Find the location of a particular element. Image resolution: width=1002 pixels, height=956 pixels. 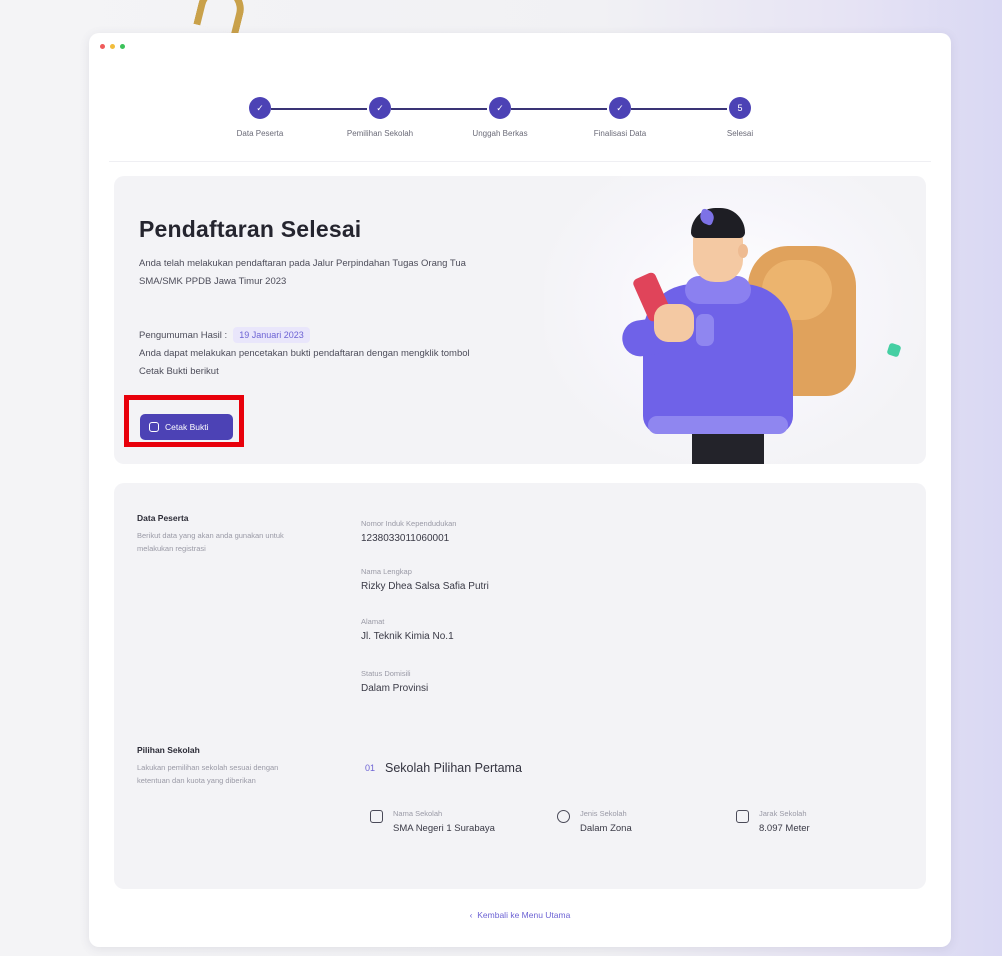

step-4-check-icon: ✓ is located at coordinates (620, 108).